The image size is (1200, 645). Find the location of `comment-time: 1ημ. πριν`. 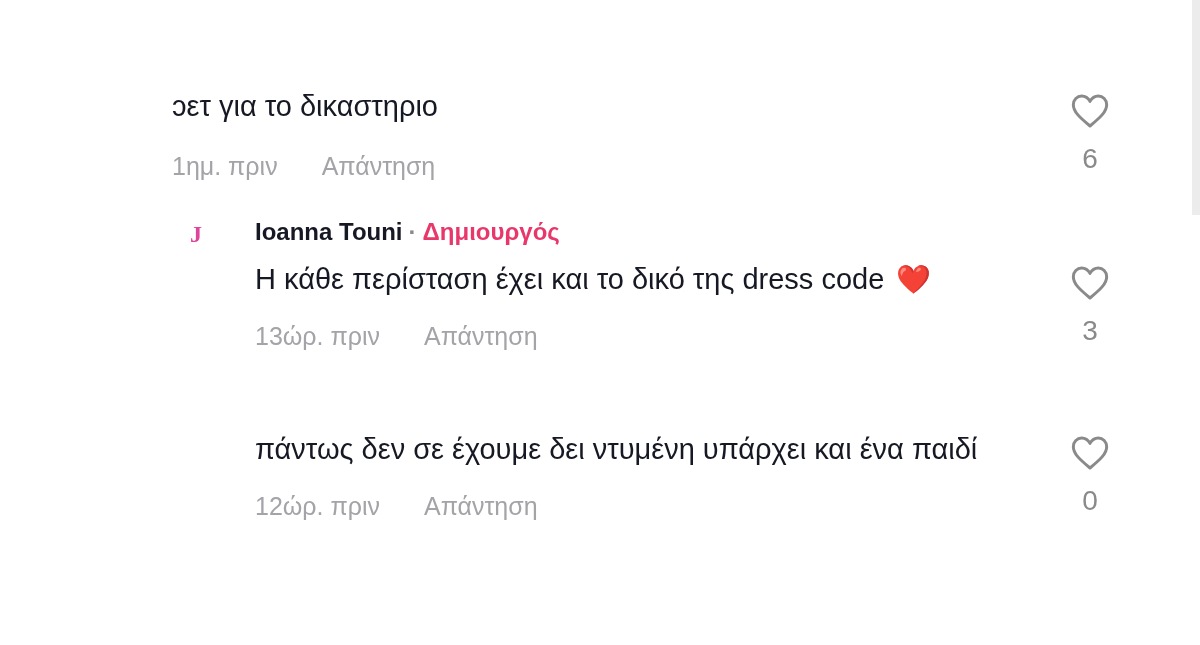

comment-time: 1ημ. πριν is located at coordinates (225, 166).